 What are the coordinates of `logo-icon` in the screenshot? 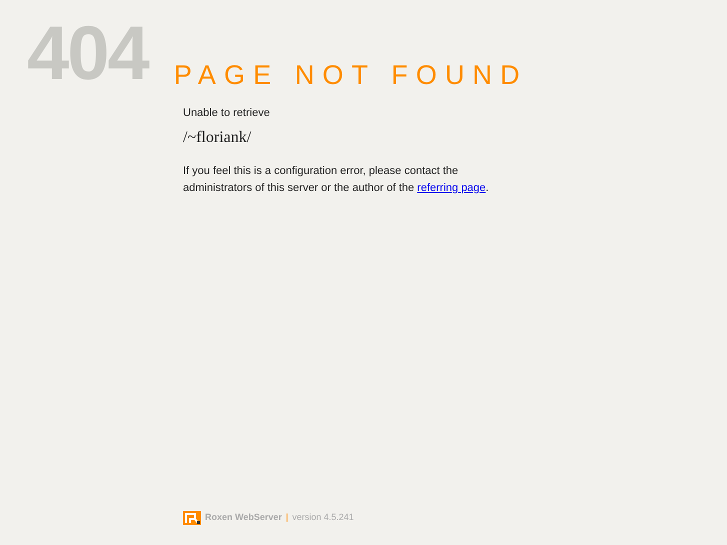 It's located at (192, 518).